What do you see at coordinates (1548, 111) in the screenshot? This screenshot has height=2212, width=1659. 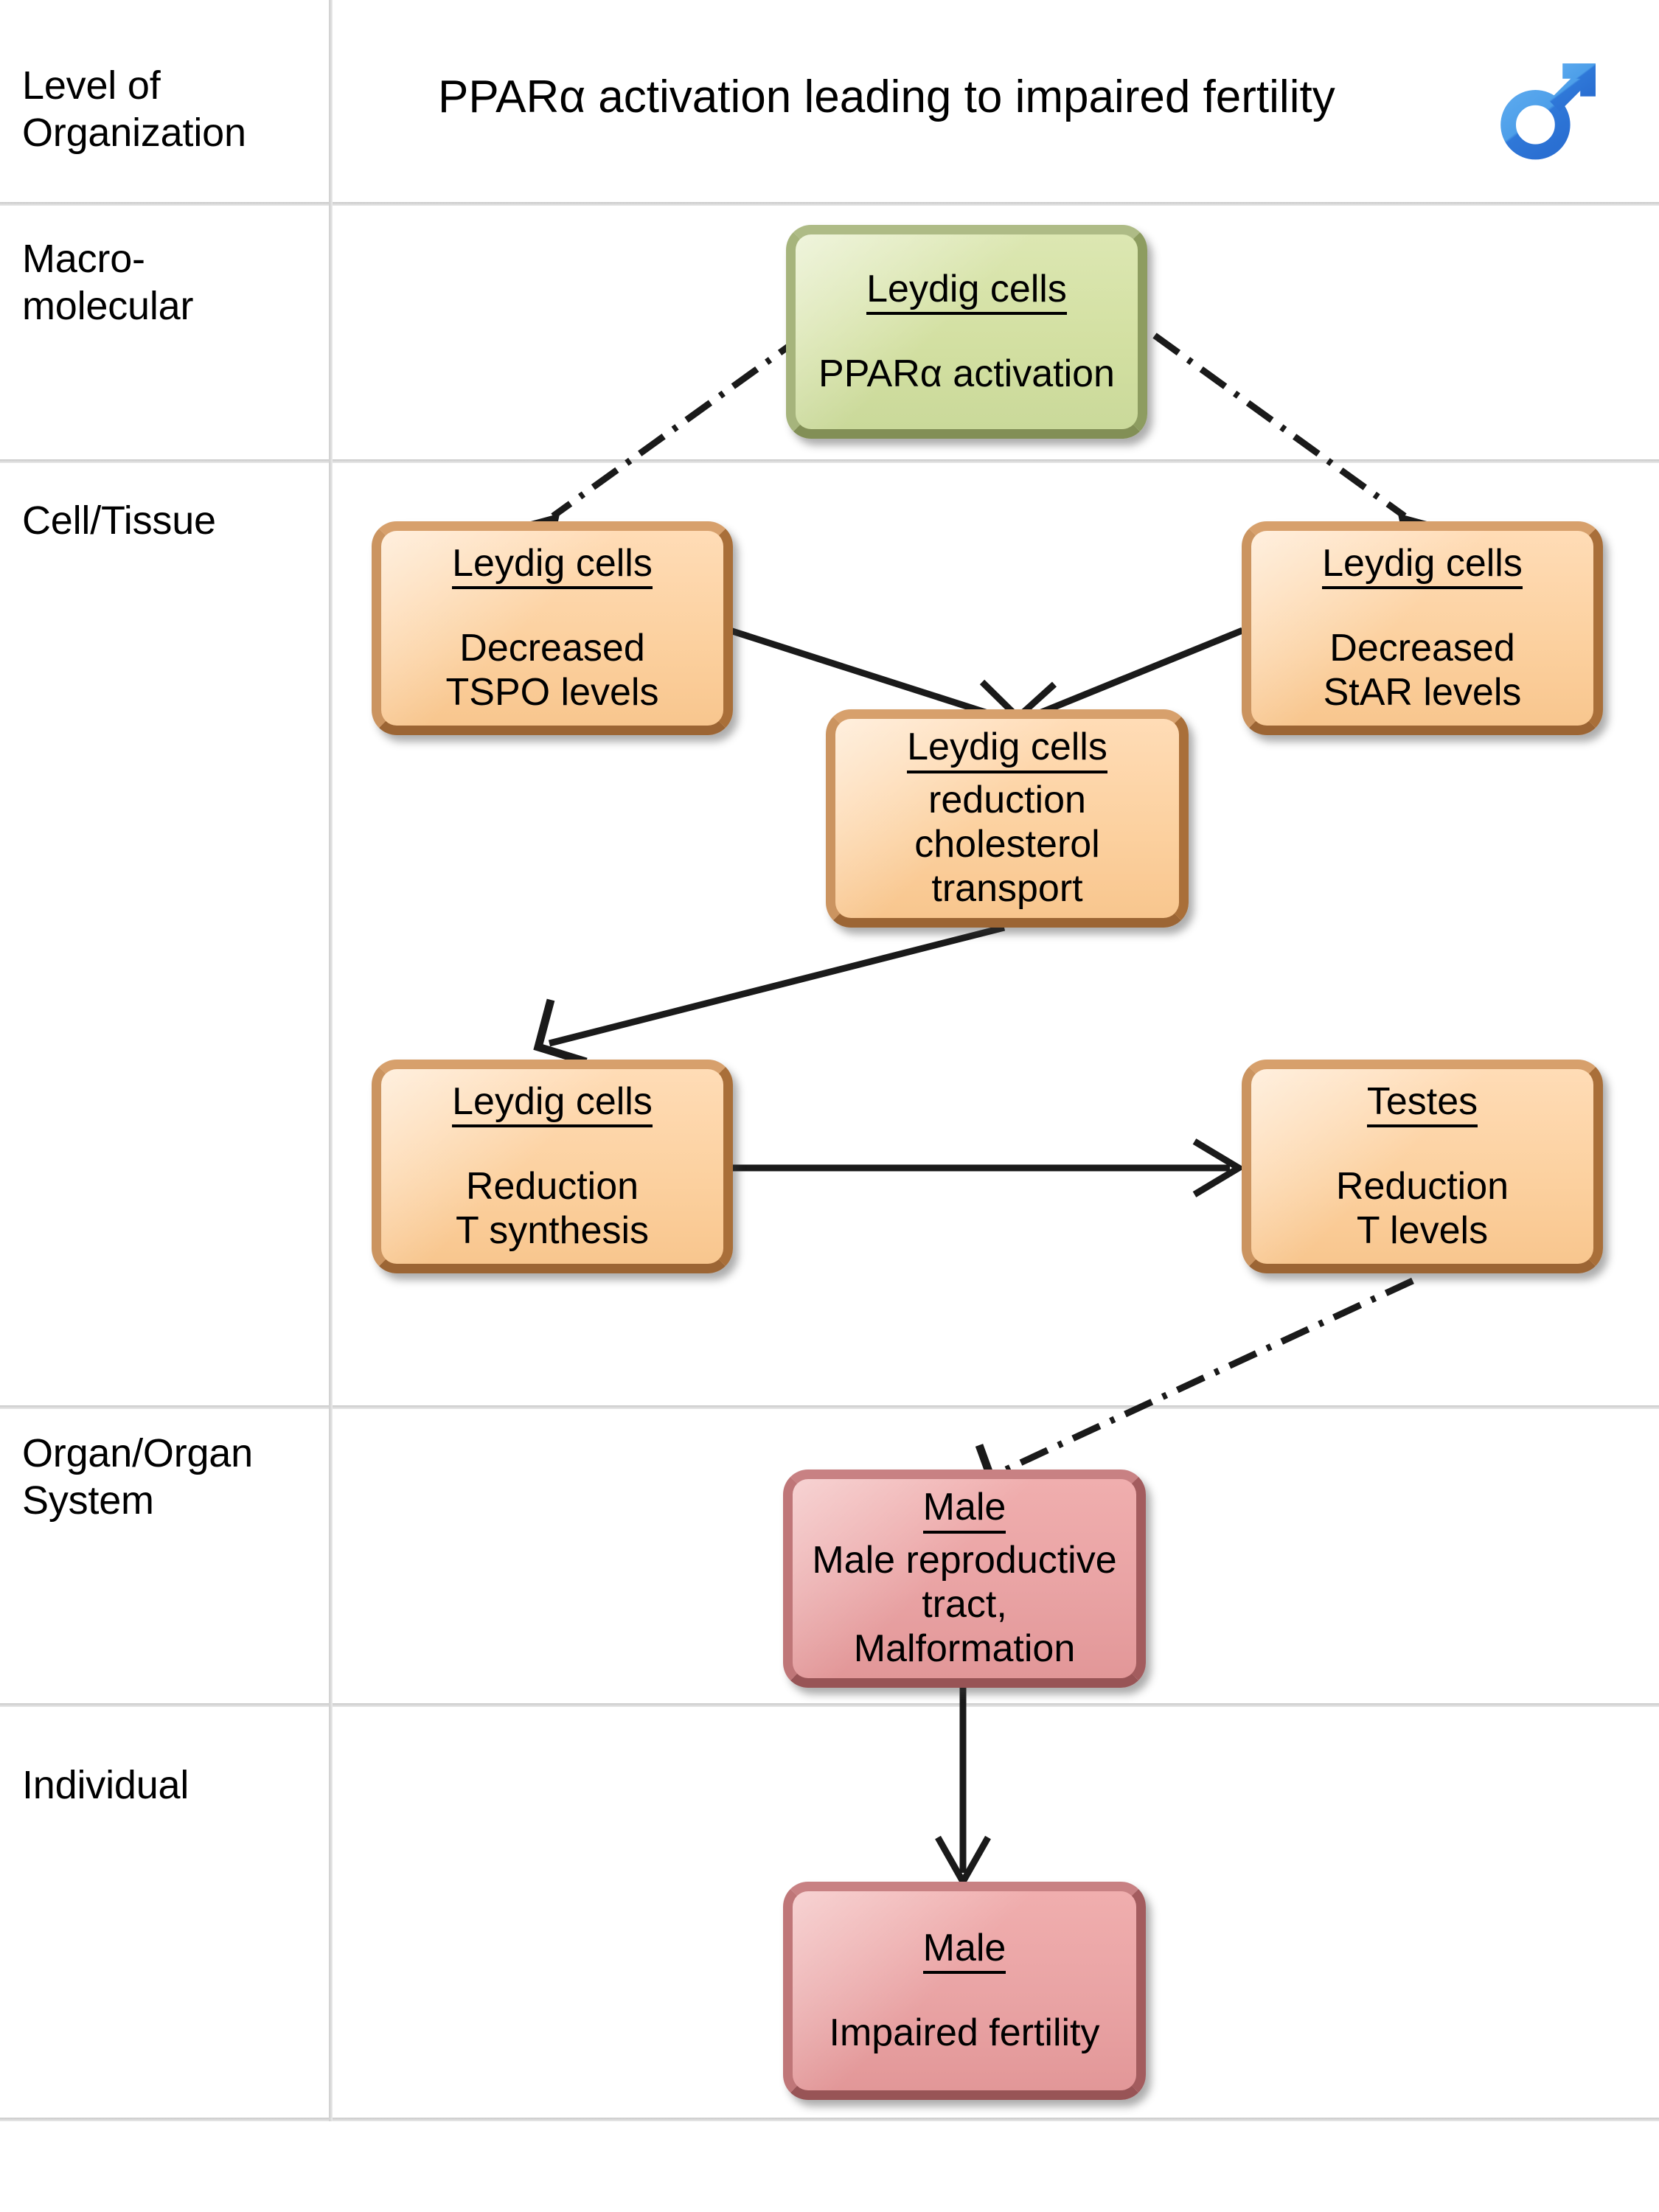 I see `male-symbol-icon` at bounding box center [1548, 111].